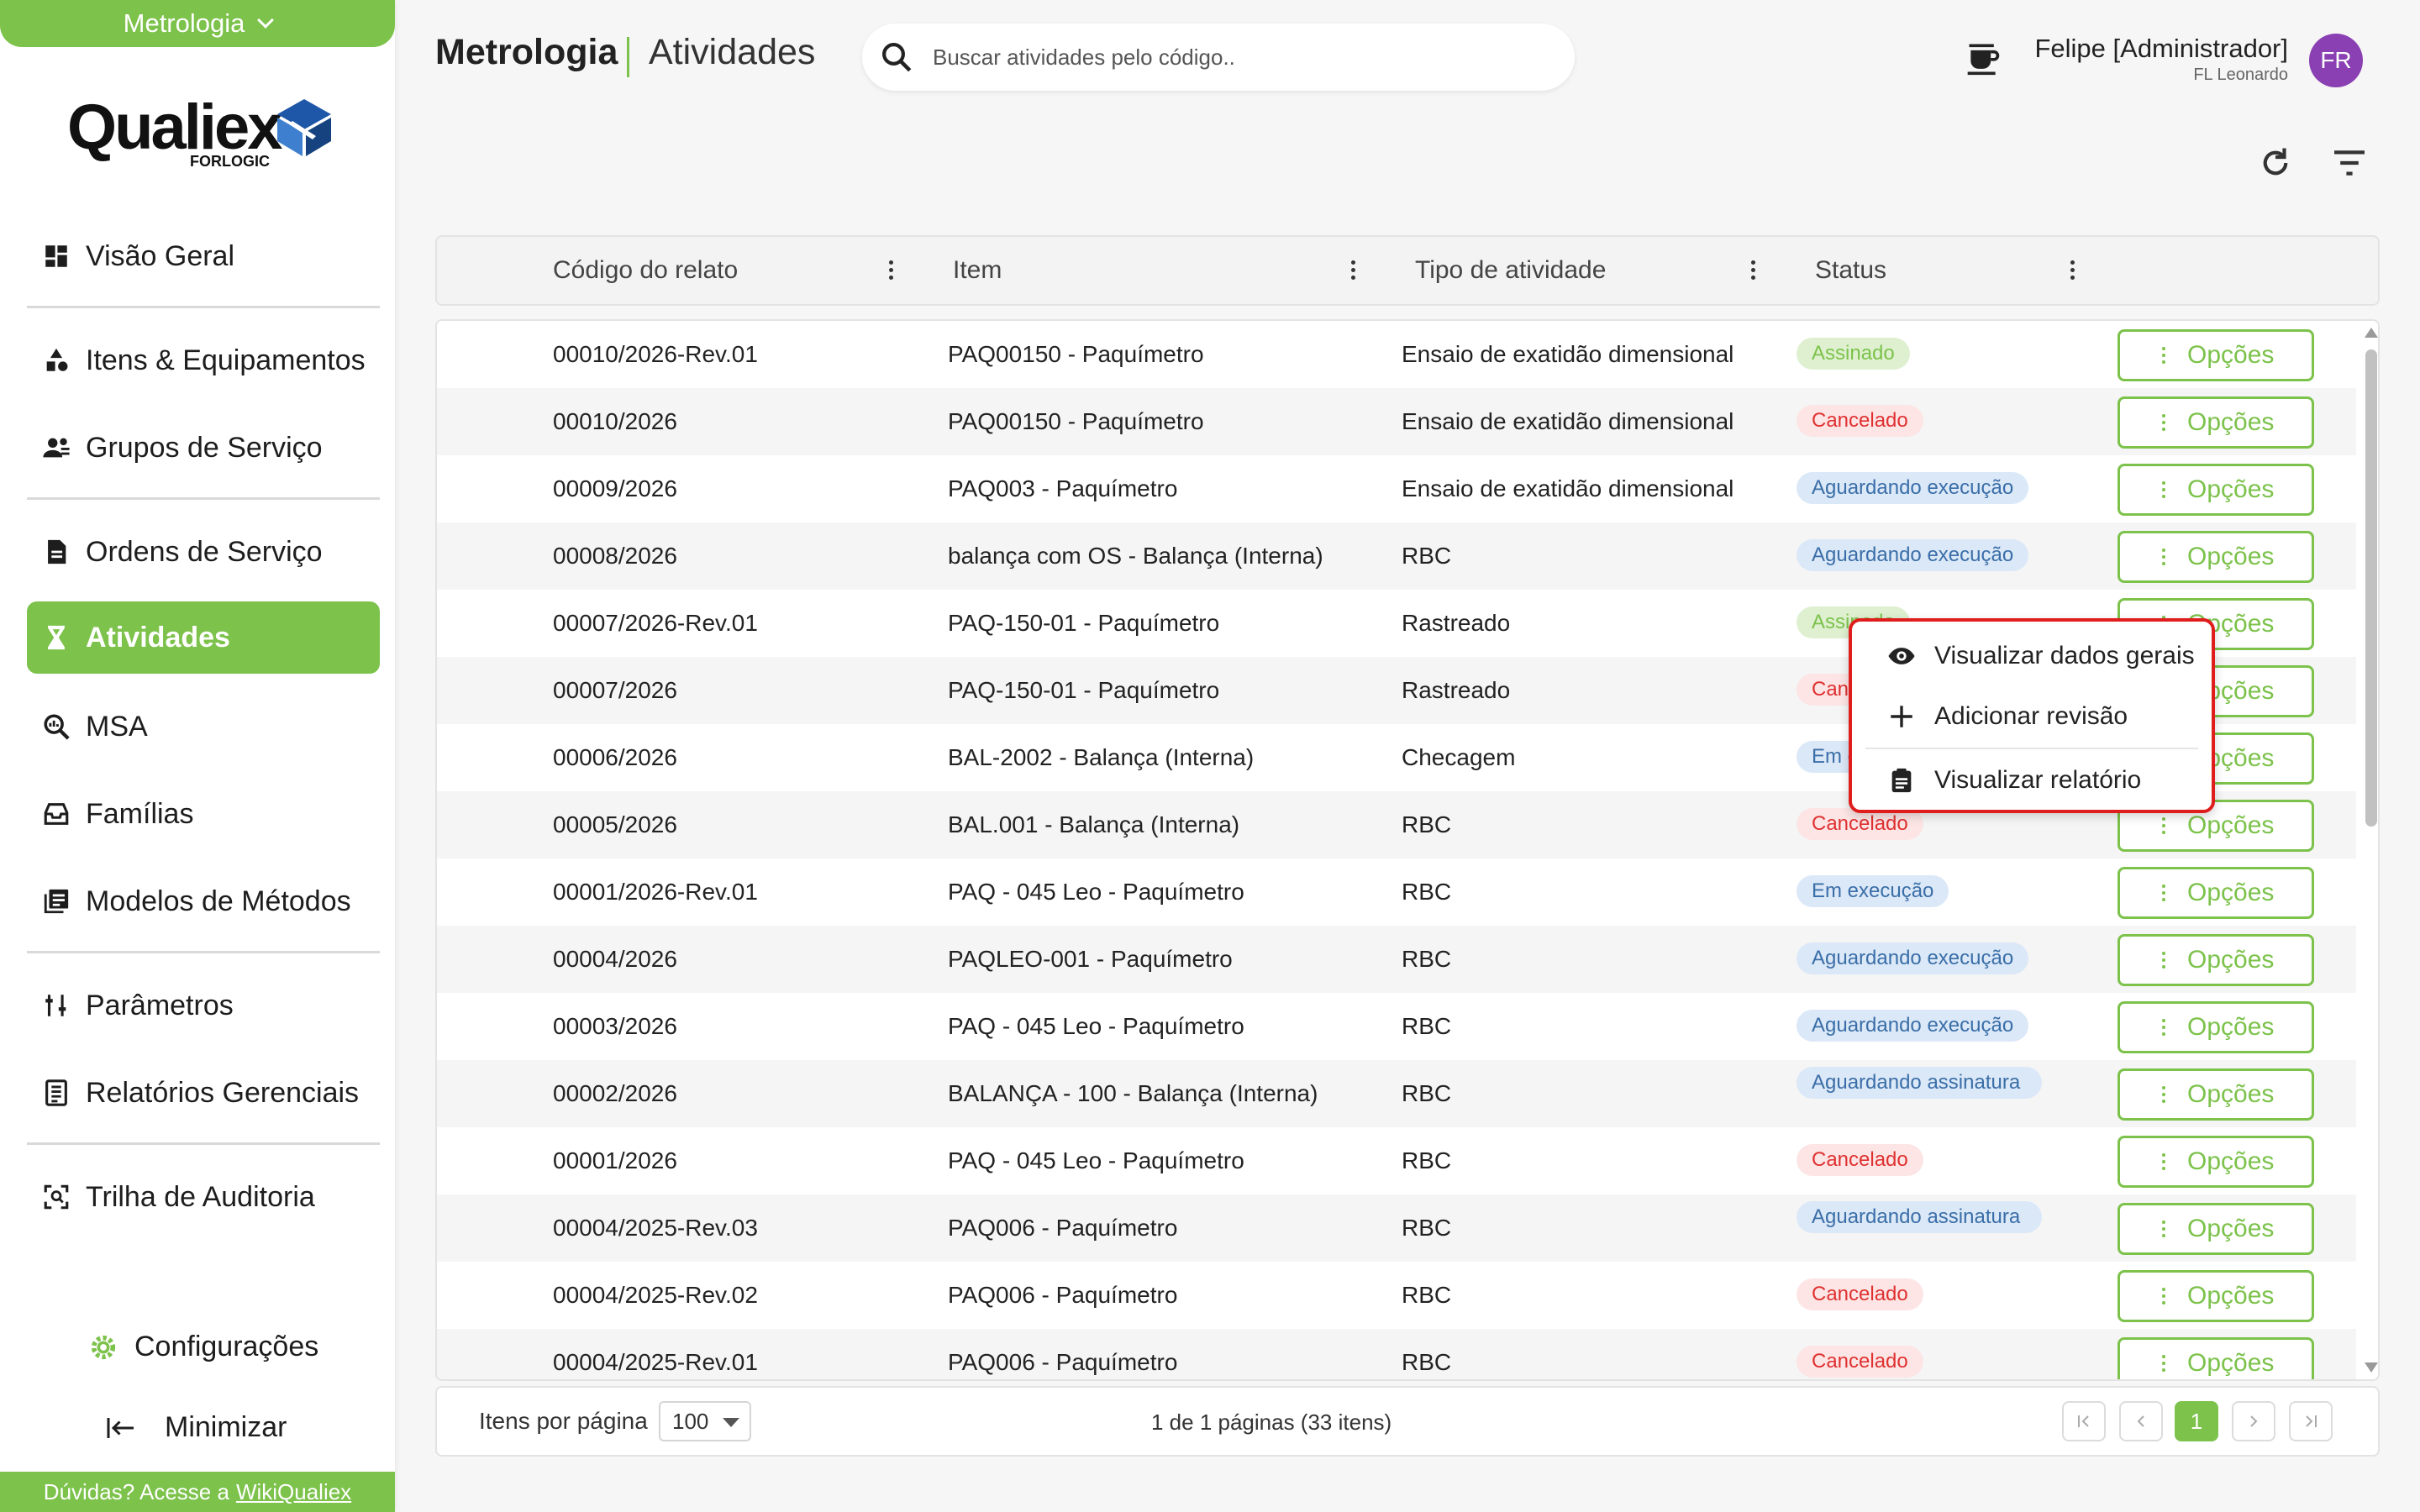 The width and height of the screenshot is (2420, 1512). What do you see at coordinates (2371, 333) in the screenshot?
I see `scroll-up-icon` at bounding box center [2371, 333].